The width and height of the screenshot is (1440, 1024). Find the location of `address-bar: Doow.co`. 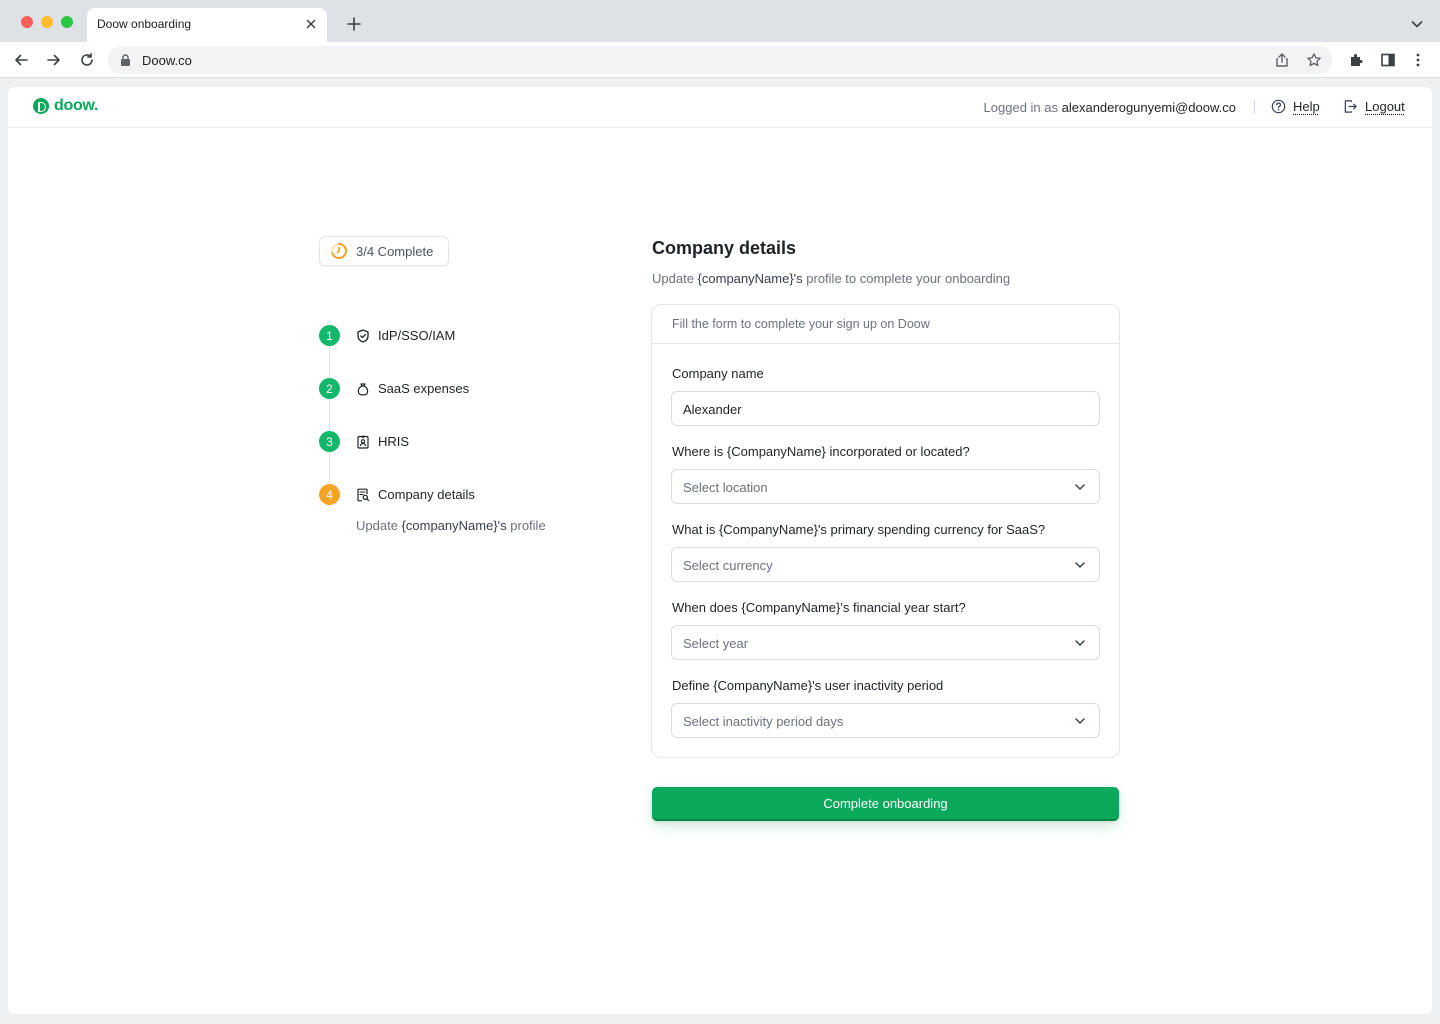

address-bar: Doow.co is located at coordinates (720, 60).